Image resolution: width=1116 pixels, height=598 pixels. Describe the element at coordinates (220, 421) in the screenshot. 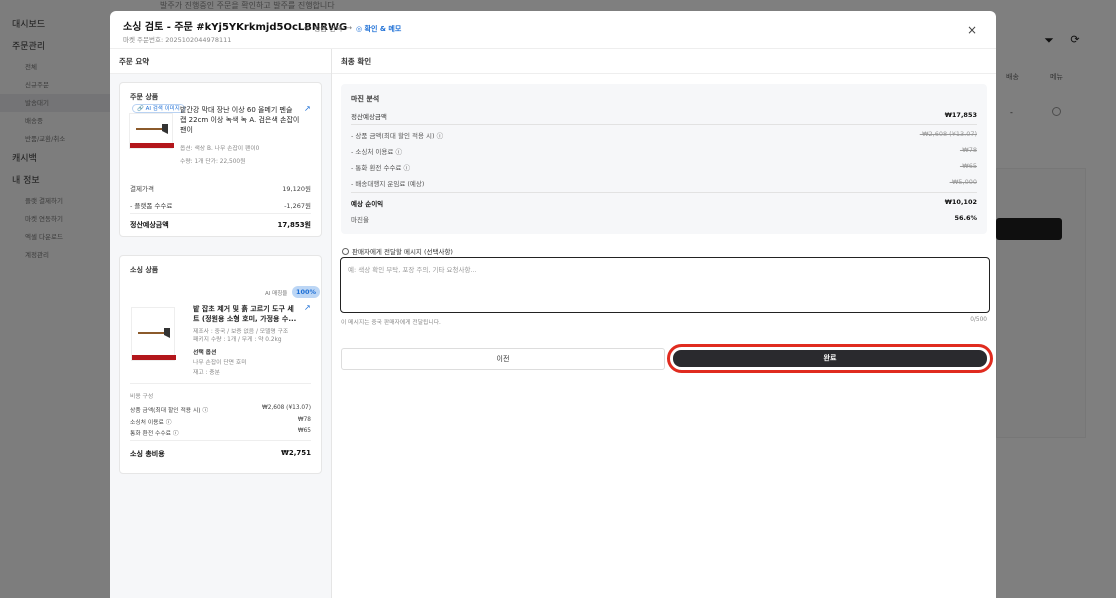

I see `cost-row-fee: 소싱처 이용료 ⓘ ₩78` at that location.